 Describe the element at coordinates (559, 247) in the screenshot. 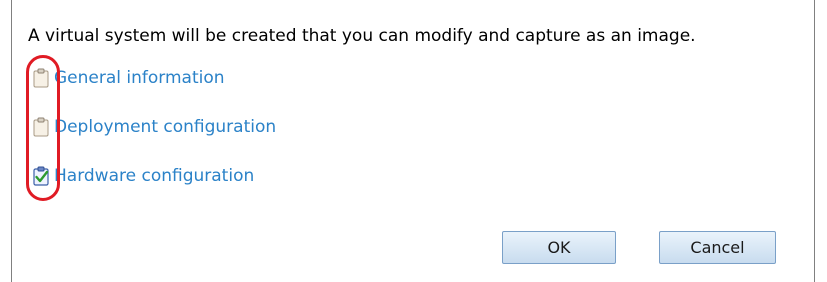

I see `ok-button: OK` at that location.